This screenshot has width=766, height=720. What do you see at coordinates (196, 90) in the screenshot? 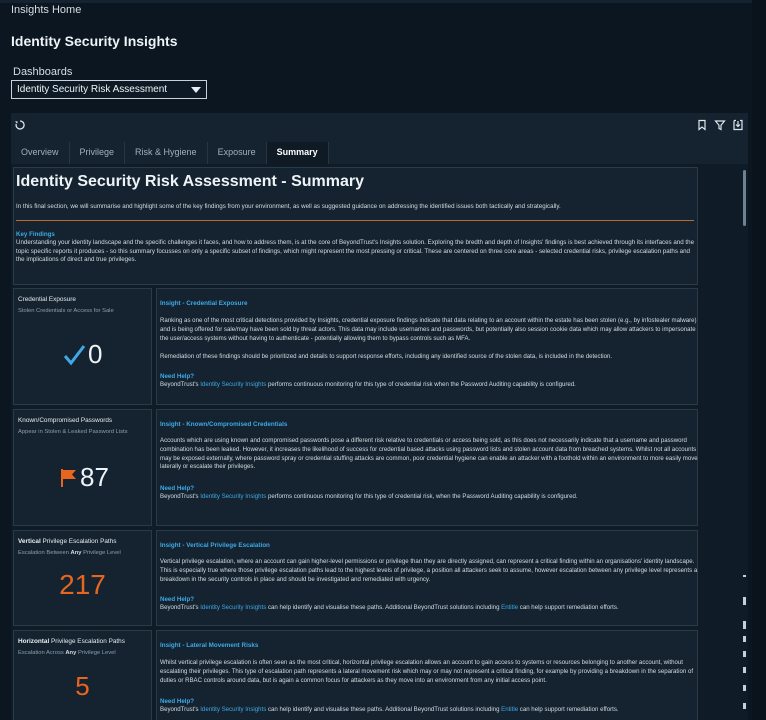
I see `chevron-down-icon` at bounding box center [196, 90].